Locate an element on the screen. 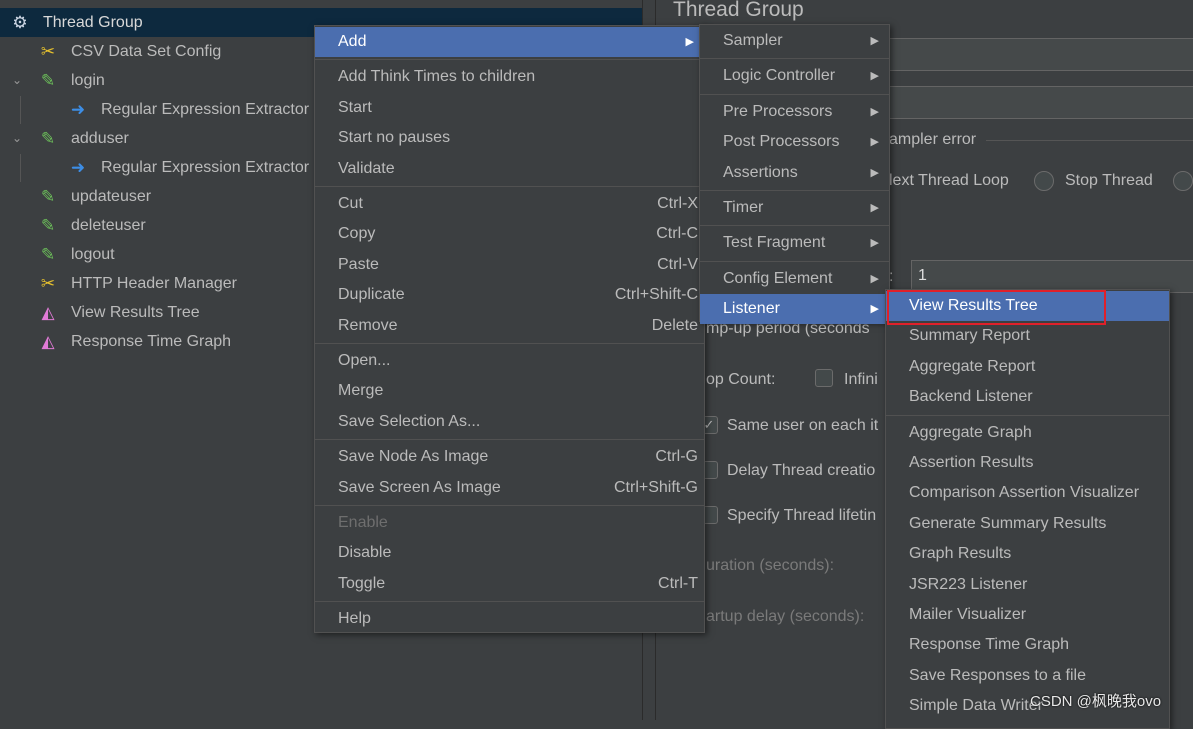  menu-item-label: Assertion Results is located at coordinates (971, 462).